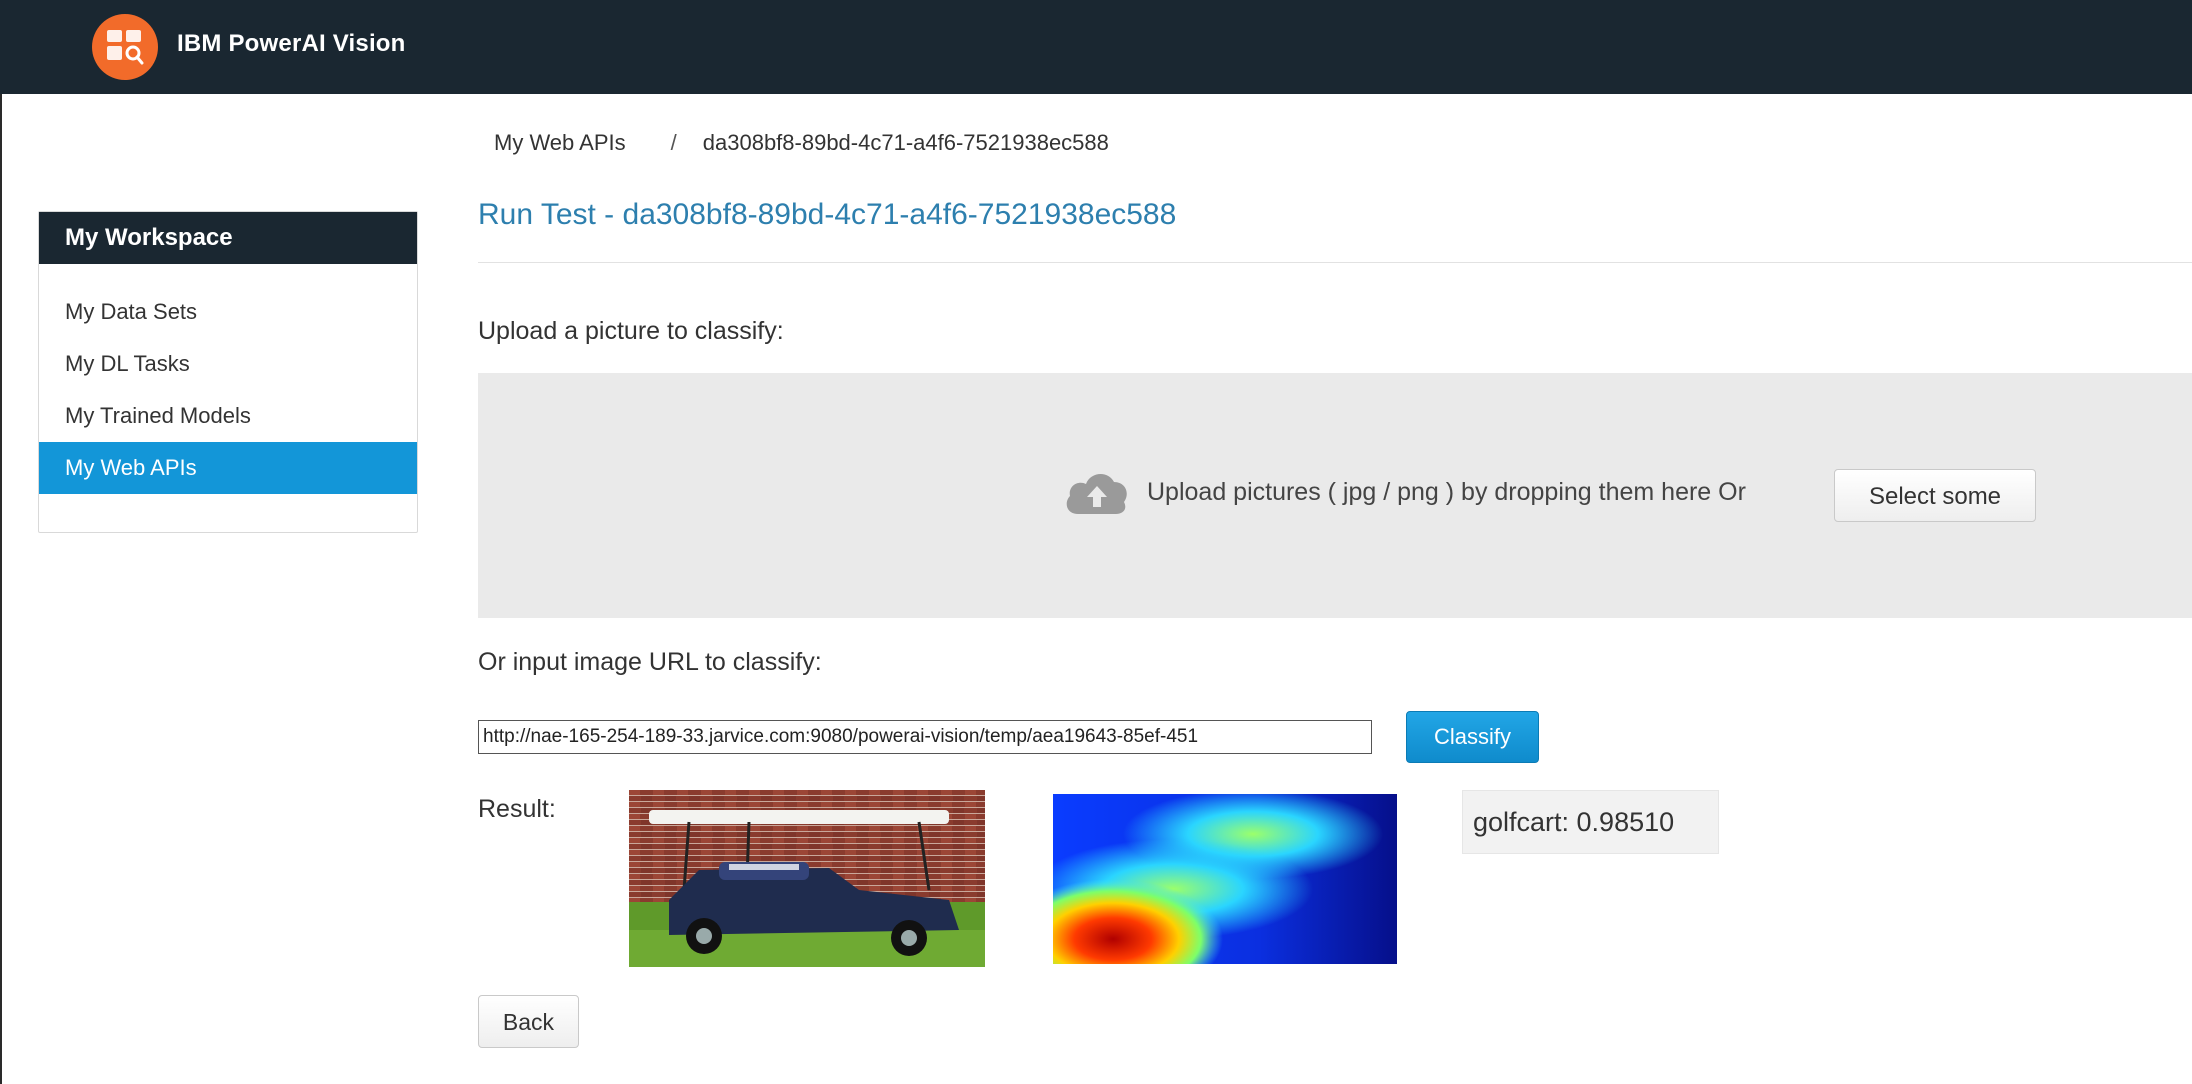 The height and width of the screenshot is (1084, 2192). I want to click on powerai-vision-logo-icon, so click(125, 47).